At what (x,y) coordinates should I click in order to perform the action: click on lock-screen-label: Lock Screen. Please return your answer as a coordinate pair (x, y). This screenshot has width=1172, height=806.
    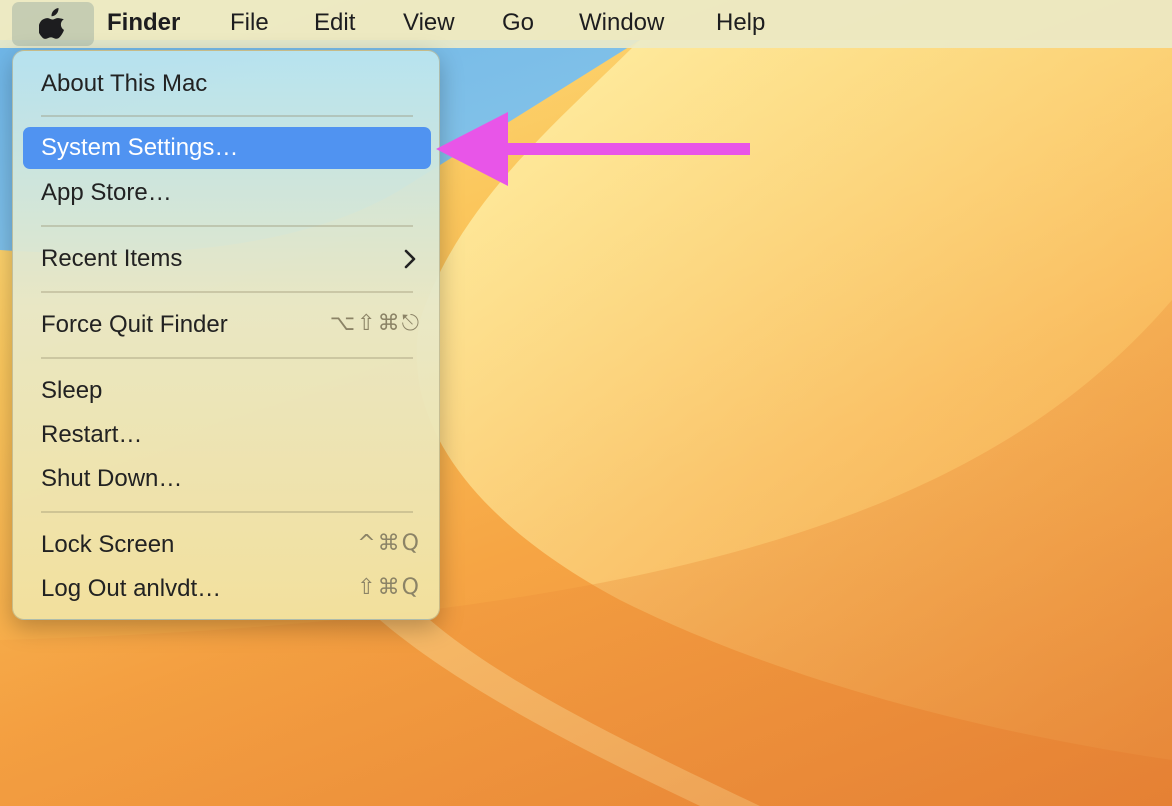
    Looking at the image, I should click on (108, 544).